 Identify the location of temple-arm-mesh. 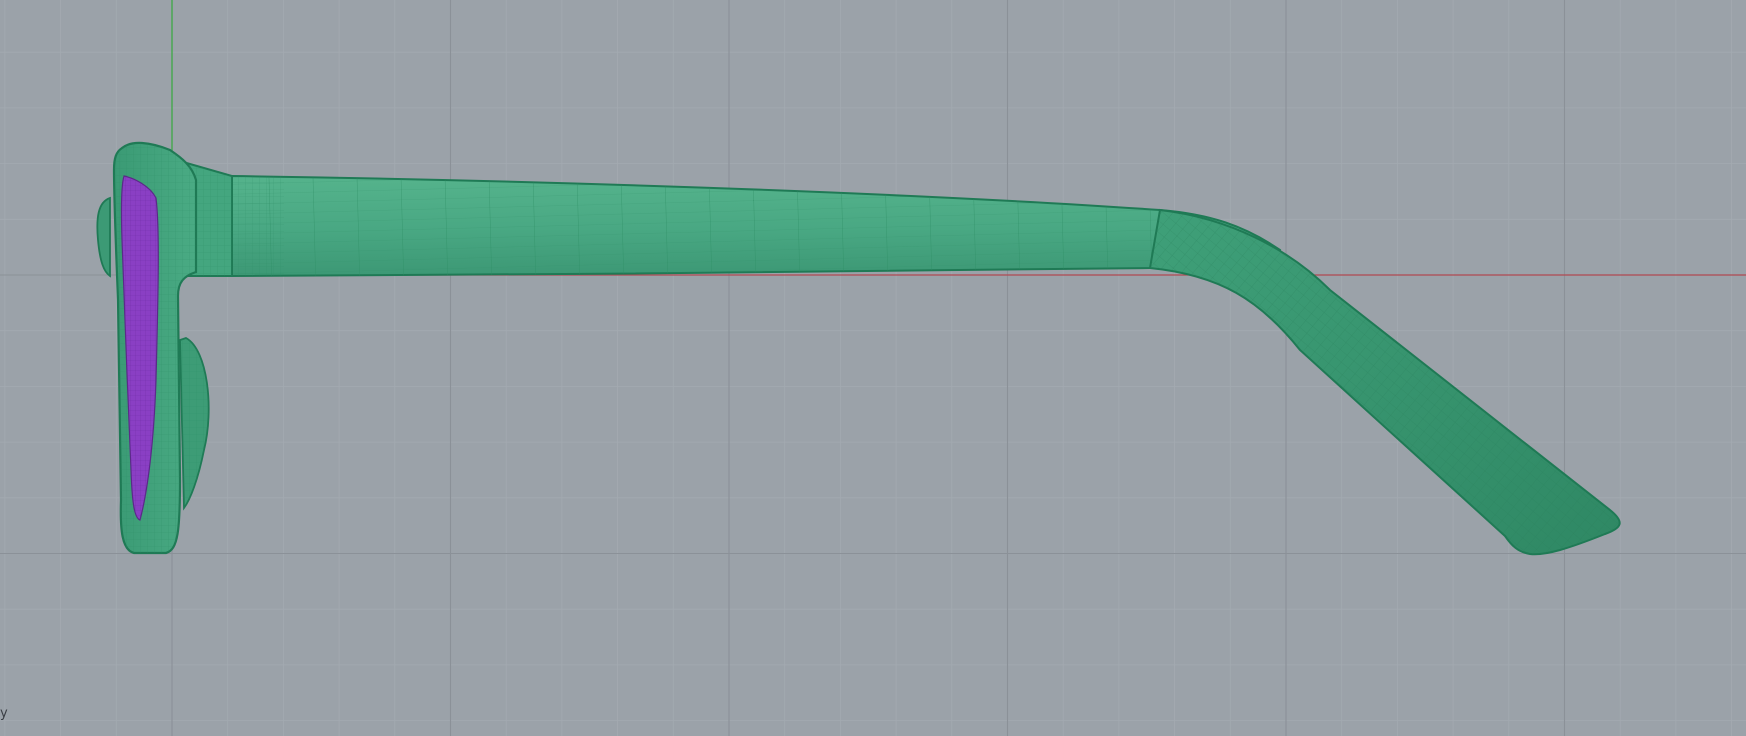
(756, 229).